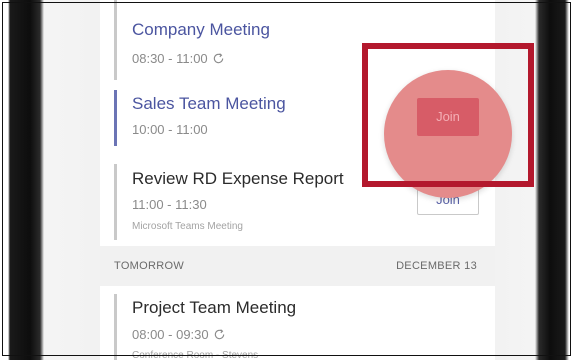 This screenshot has height=361, width=575. I want to click on event-time: 08:30 - 11:00, so click(178, 59).